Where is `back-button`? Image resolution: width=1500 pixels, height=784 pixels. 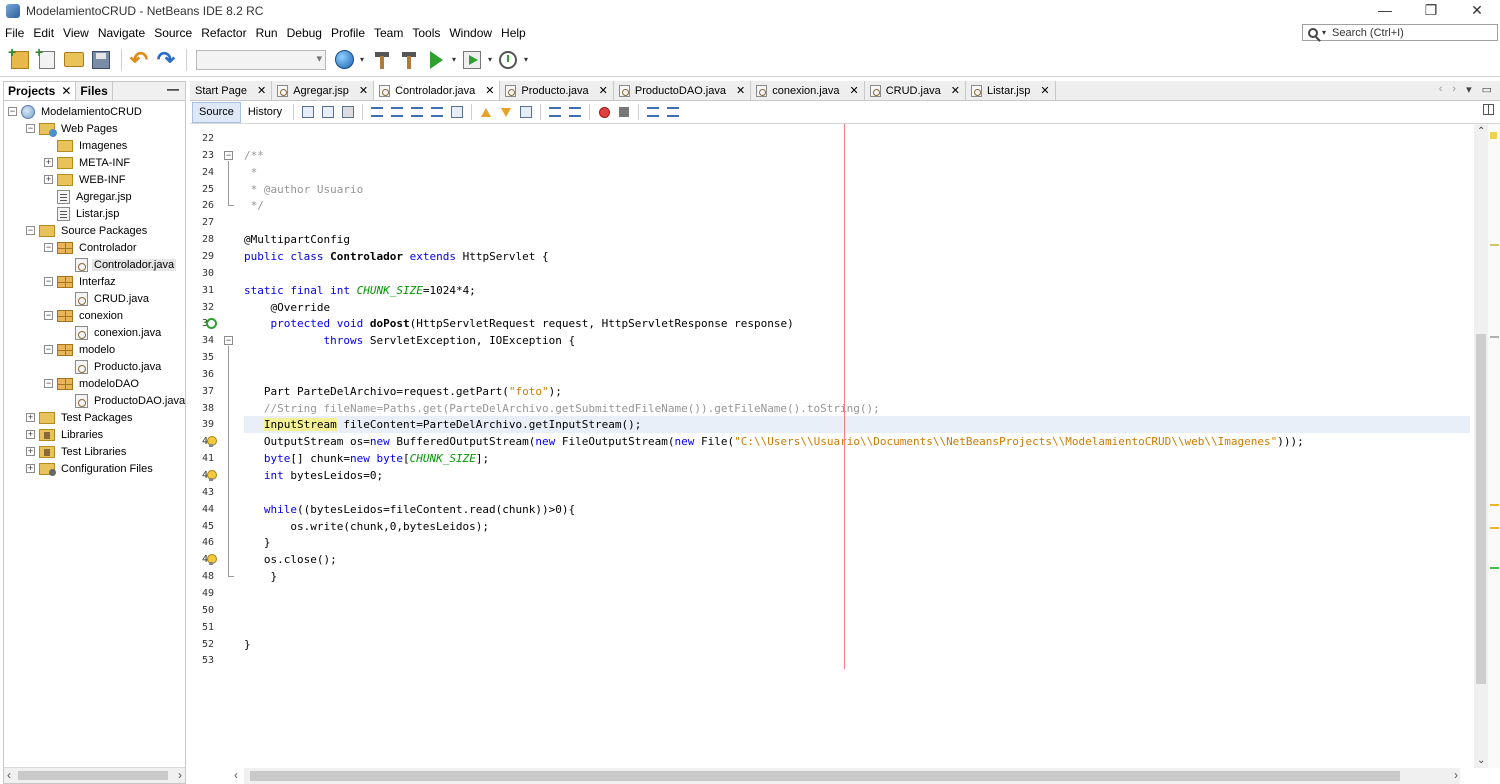 back-button is located at coordinates (328, 112).